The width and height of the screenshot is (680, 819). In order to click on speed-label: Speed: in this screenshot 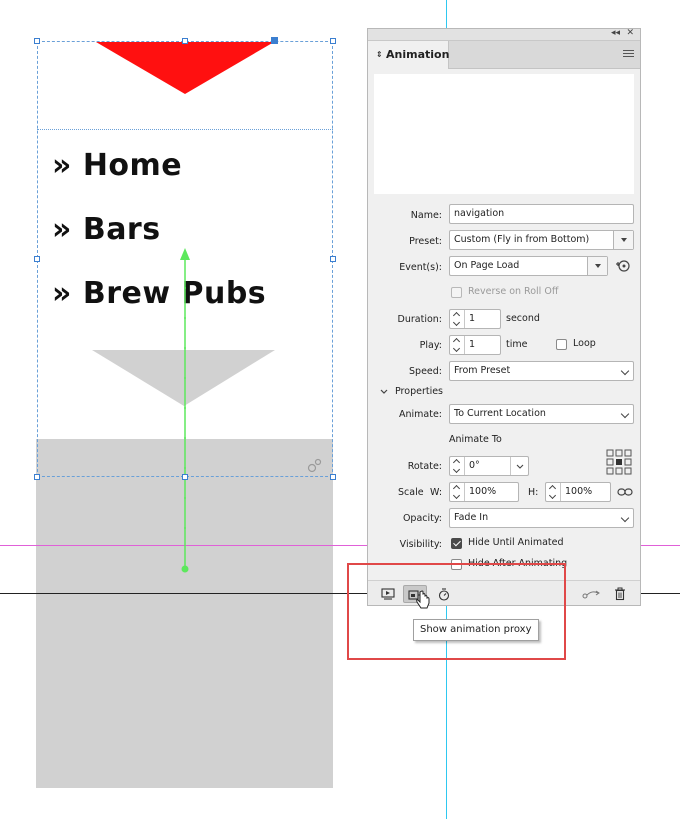, I will do `click(425, 371)`.